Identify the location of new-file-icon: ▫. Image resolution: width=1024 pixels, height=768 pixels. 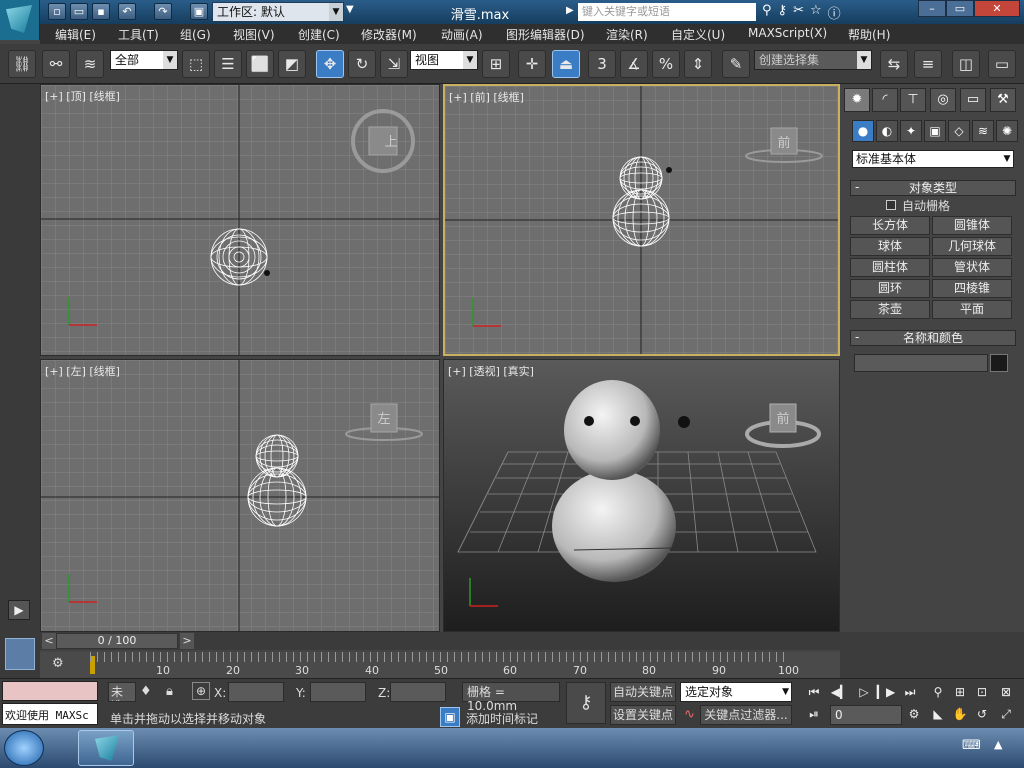
(57, 11).